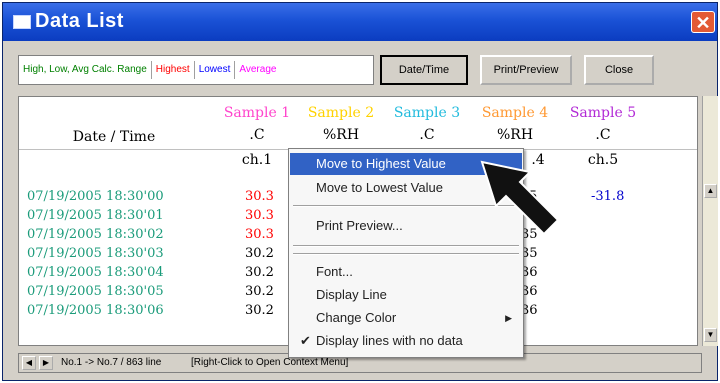 This screenshot has width=720, height=383. Describe the element at coordinates (427, 113) in the screenshot. I see `sample-3-header: Sample 3` at that location.